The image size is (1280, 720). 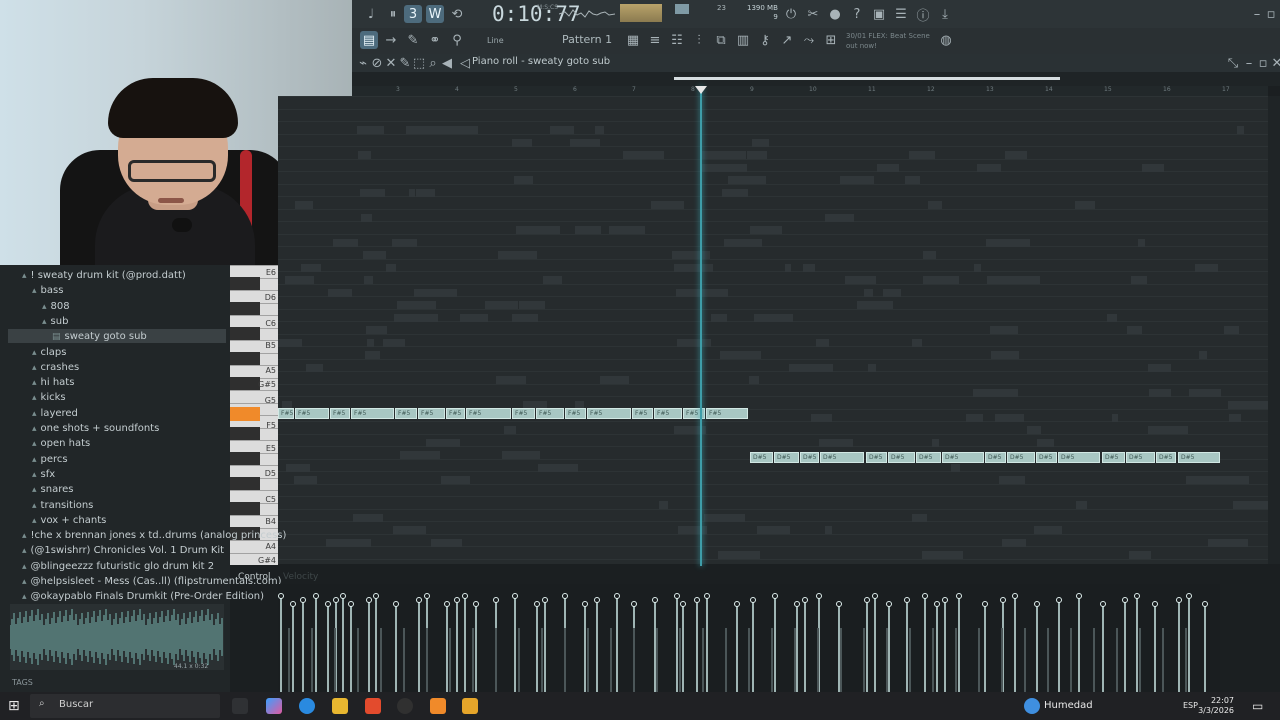 What do you see at coordinates (438, 706) in the screenshot?
I see `fl-studio-icon` at bounding box center [438, 706].